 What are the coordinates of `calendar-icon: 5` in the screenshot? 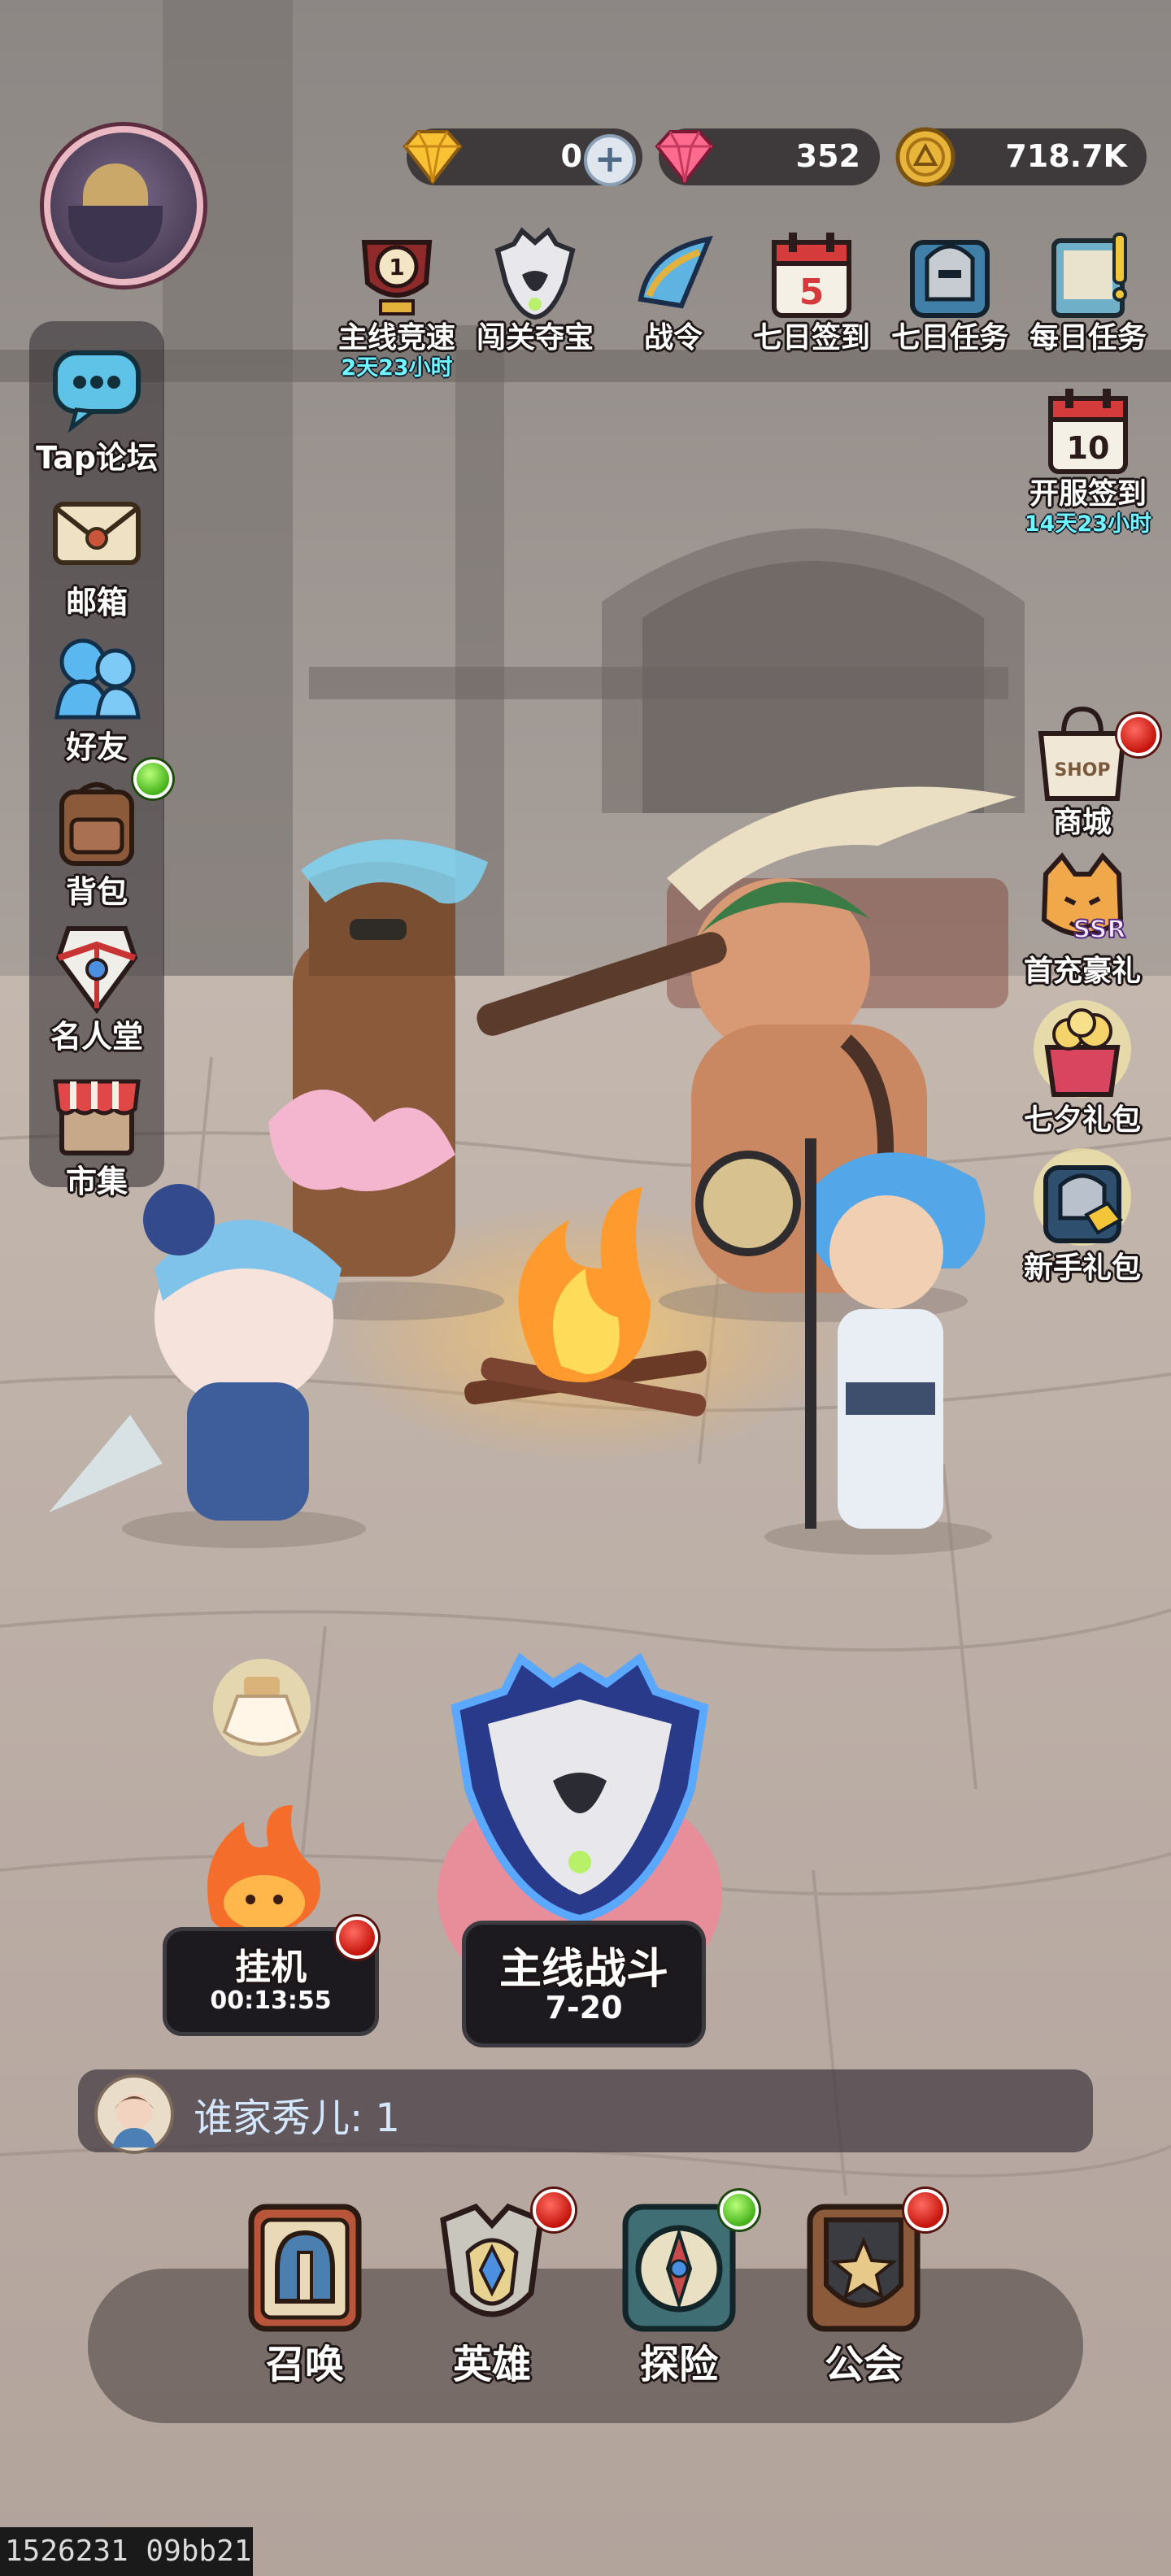 It's located at (811, 276).